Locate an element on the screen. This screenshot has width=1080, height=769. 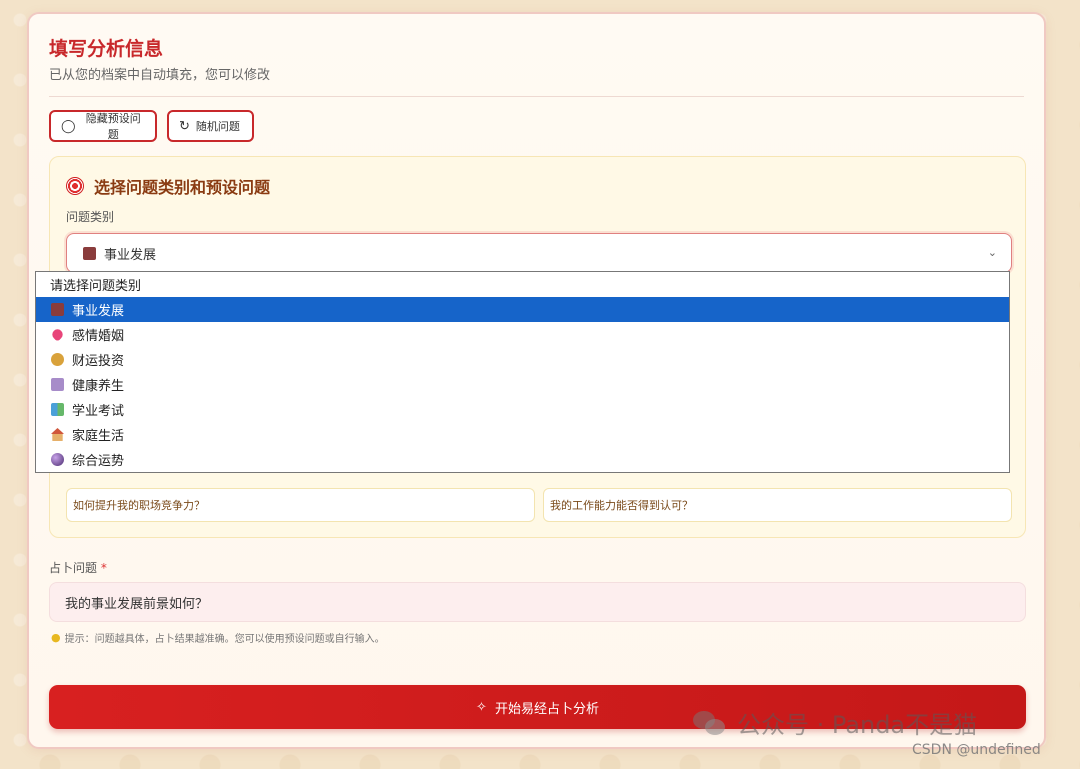
required-mark: * is located at coordinates (103, 568).